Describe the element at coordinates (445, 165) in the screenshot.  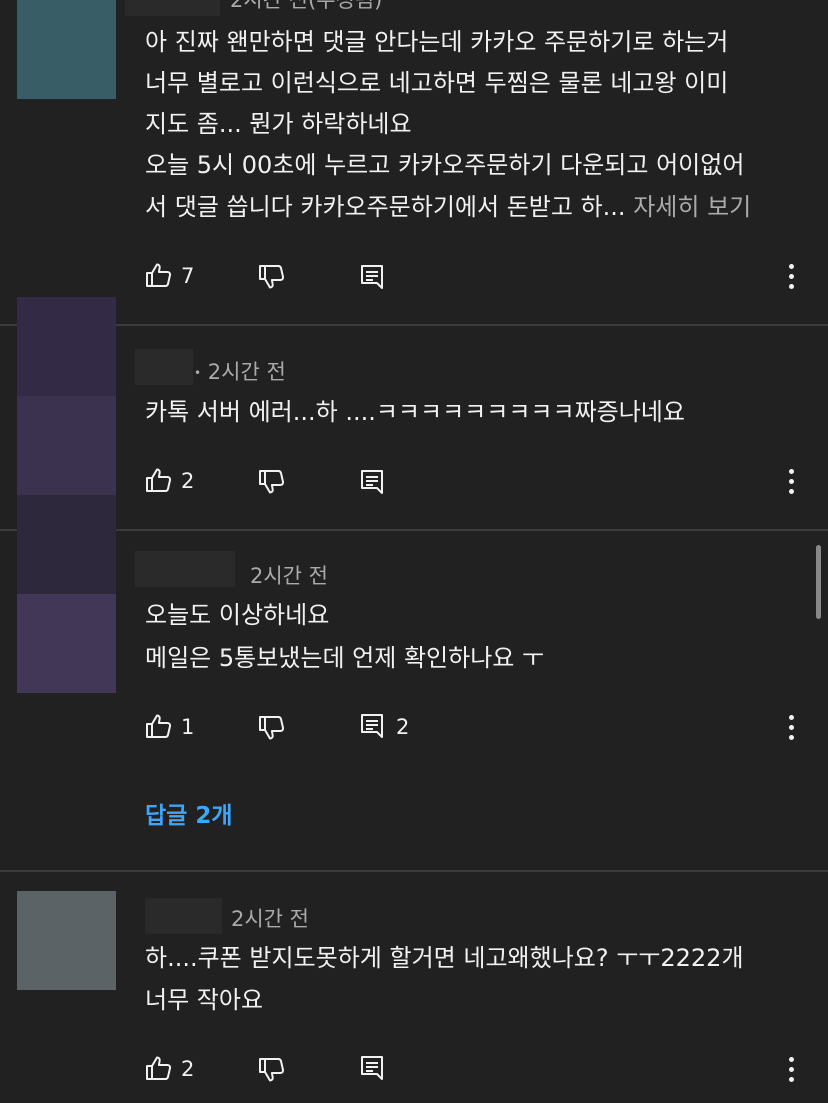
I see `comment-text-line: 오늘 5시 00초에 누르고 카카오주문하기 다운되고 어이없어` at that location.